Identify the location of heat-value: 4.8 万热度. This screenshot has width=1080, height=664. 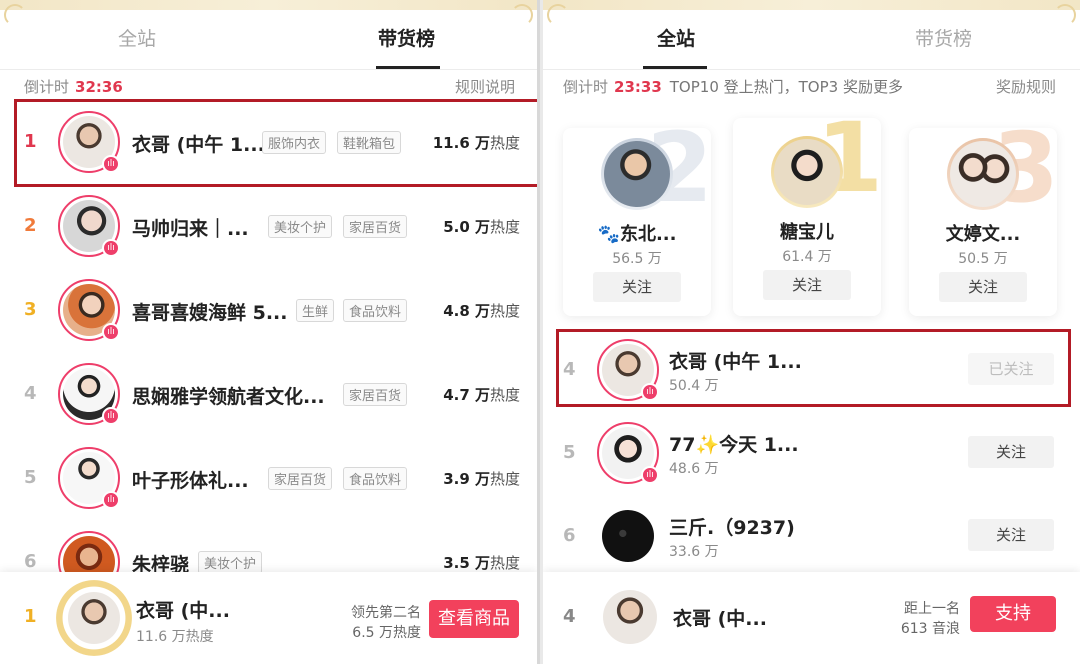
(481, 311).